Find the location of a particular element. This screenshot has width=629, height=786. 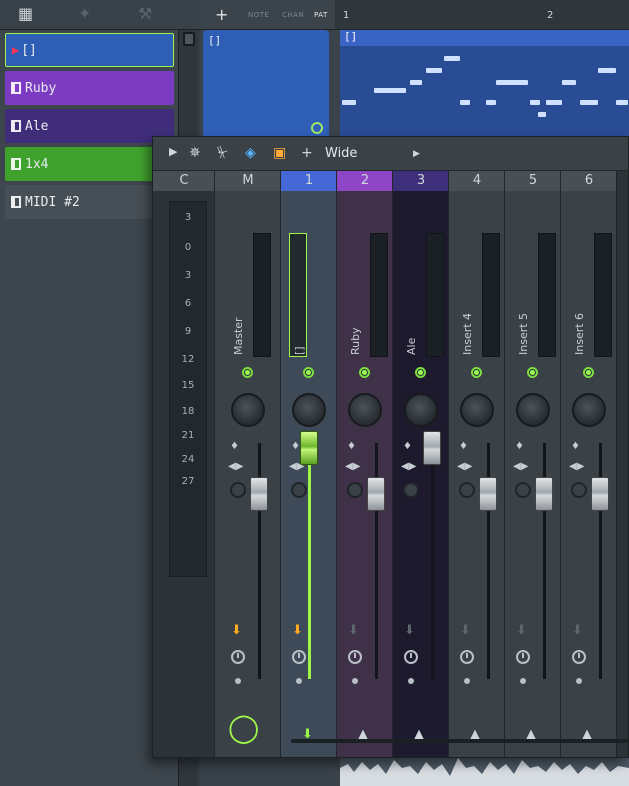

mixer-mode-label: Wide is located at coordinates (341, 153).